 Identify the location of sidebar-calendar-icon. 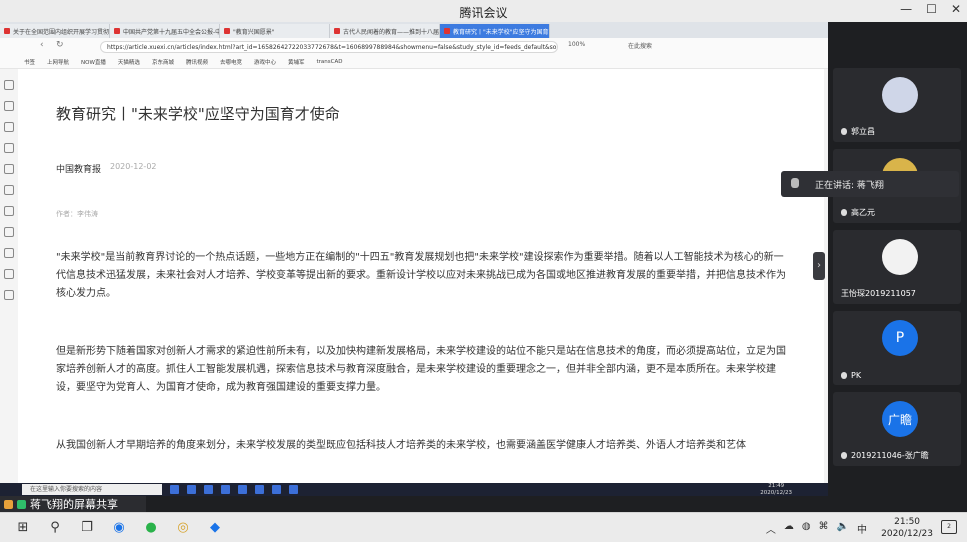
(9, 211).